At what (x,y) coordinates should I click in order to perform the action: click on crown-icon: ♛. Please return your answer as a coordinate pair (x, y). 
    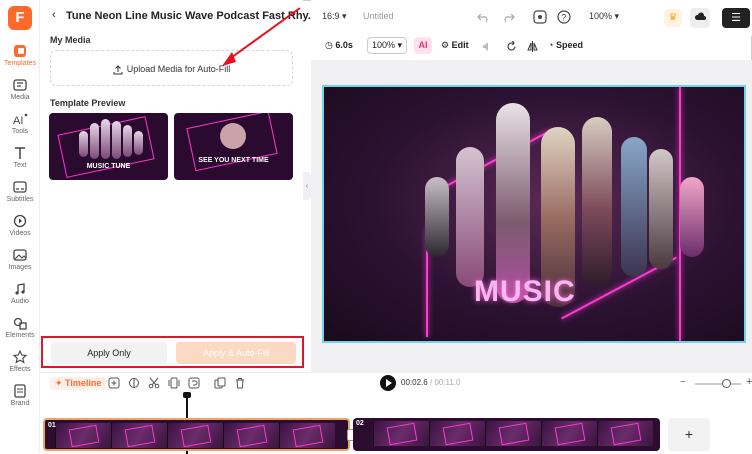
    Looking at the image, I should click on (673, 18).